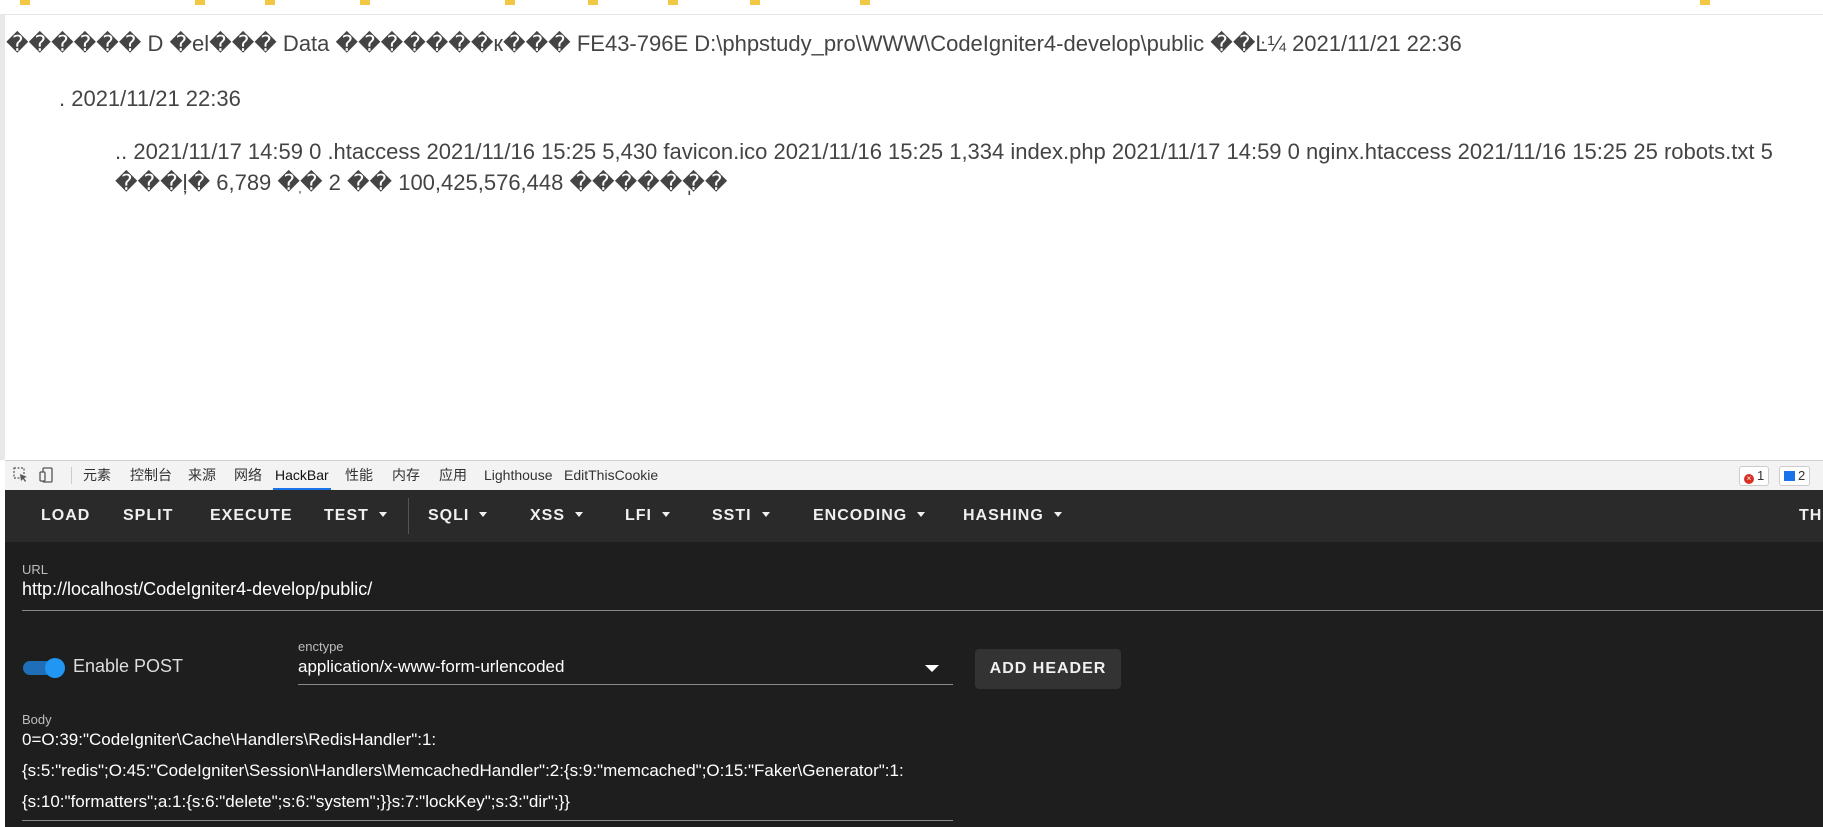 This screenshot has height=827, width=1823. What do you see at coordinates (408, 516) in the screenshot?
I see `toolbar-separator` at bounding box center [408, 516].